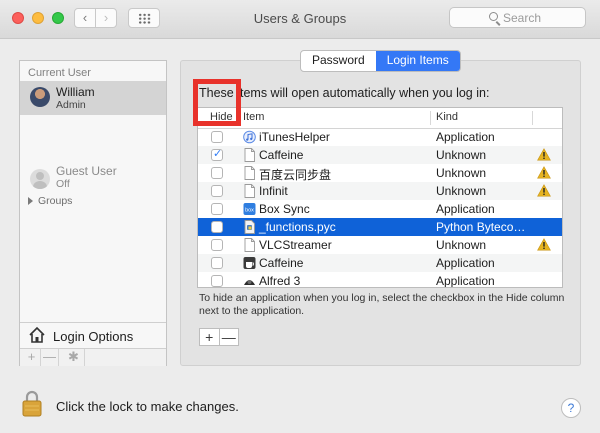 Image resolution: width=600 pixels, height=433 pixels. What do you see at coordinates (229, 337) in the screenshot?
I see `remove-login-item-button: —` at bounding box center [229, 337].